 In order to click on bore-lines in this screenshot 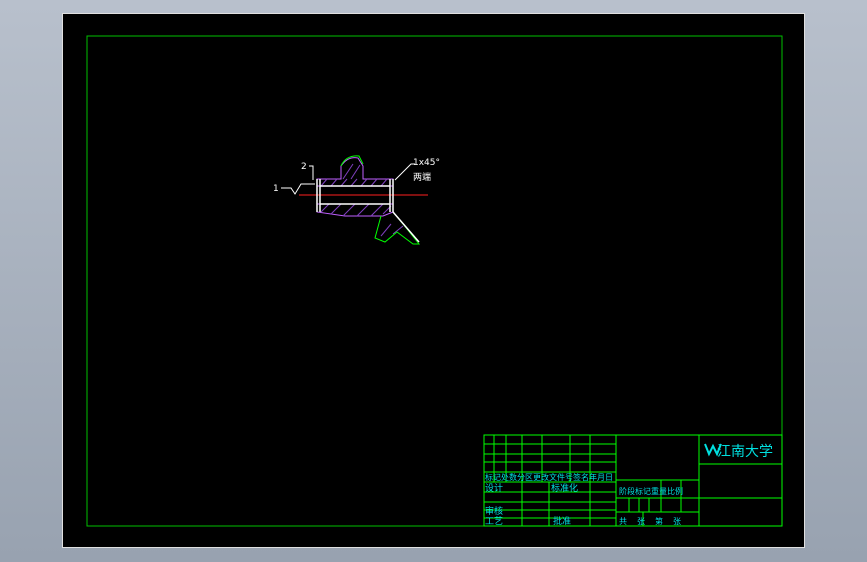, I will do `click(368, 211)`.